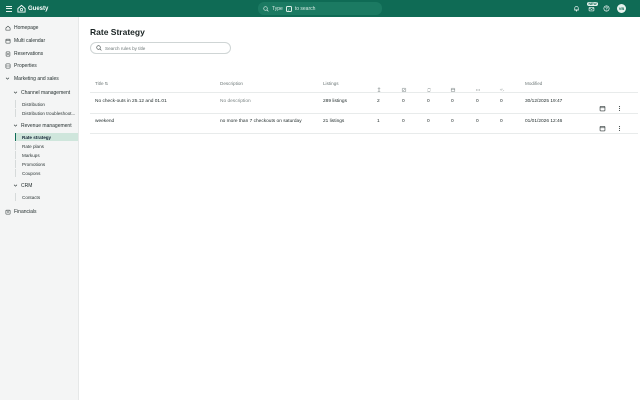 The width and height of the screenshot is (640, 400). I want to click on sidebar-item-financials: Financials, so click(39, 211).